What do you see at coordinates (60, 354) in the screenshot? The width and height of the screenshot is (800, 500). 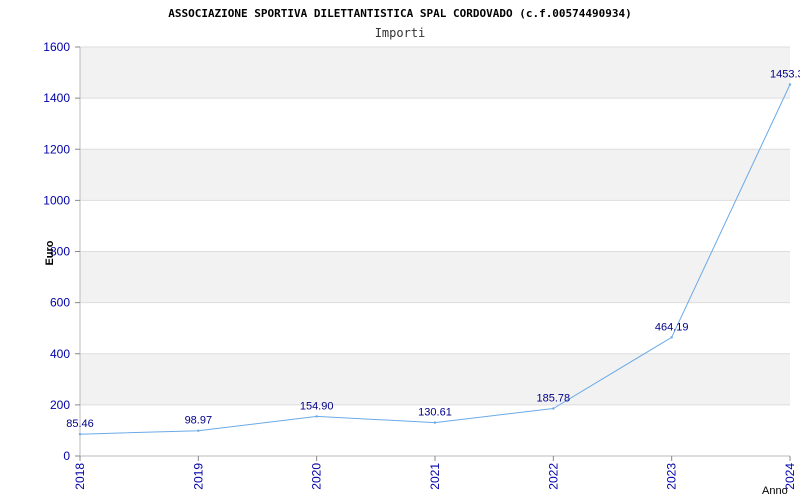 I see `y-tick-label: 400` at bounding box center [60, 354].